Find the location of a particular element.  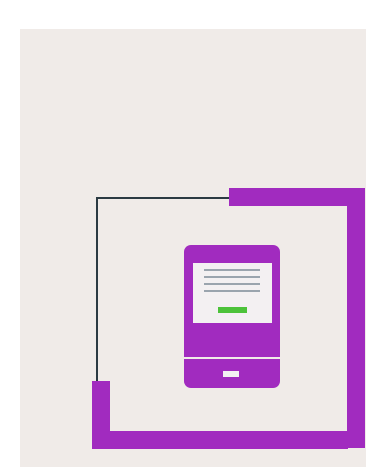

tablet-kiosk-icon is located at coordinates (232, 316).